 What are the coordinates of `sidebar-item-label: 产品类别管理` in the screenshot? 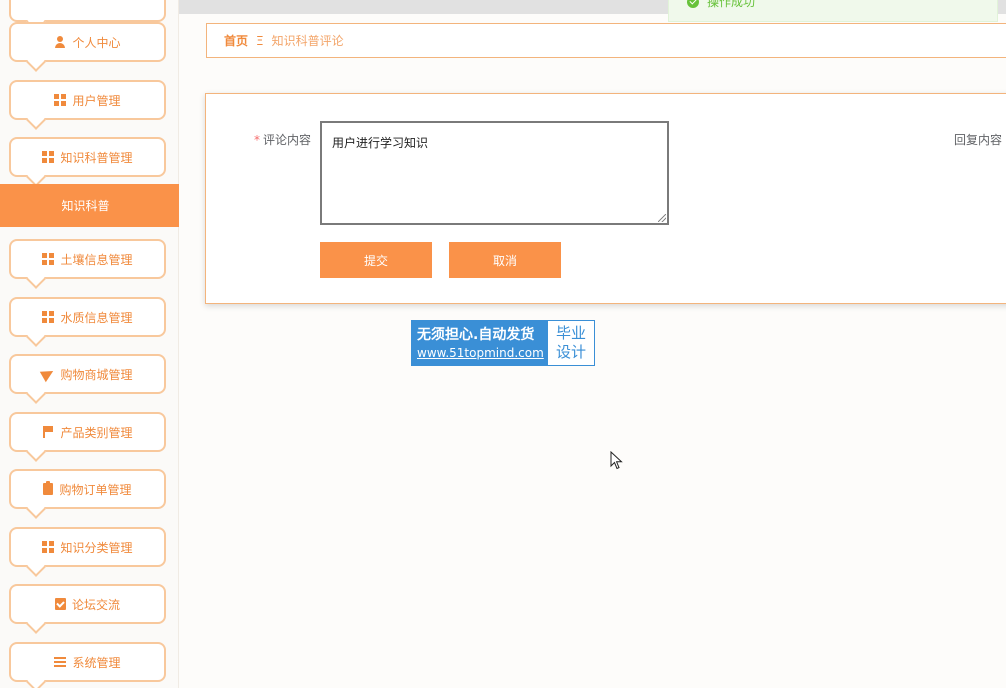 It's located at (96, 432).